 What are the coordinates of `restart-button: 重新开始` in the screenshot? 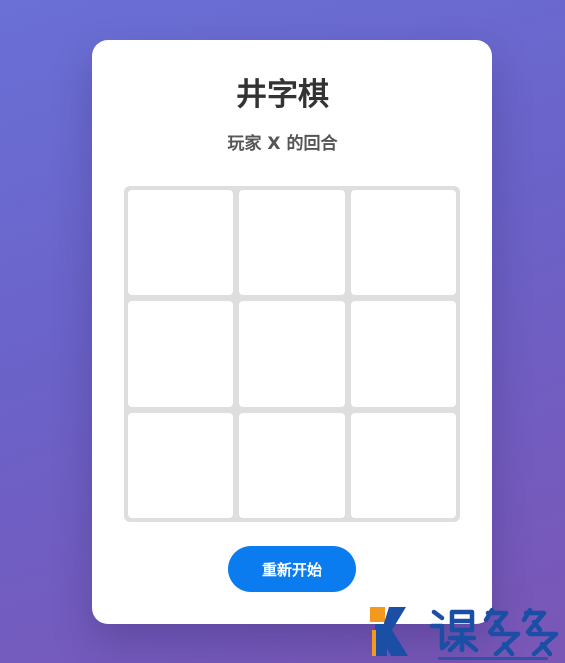 It's located at (292, 569).